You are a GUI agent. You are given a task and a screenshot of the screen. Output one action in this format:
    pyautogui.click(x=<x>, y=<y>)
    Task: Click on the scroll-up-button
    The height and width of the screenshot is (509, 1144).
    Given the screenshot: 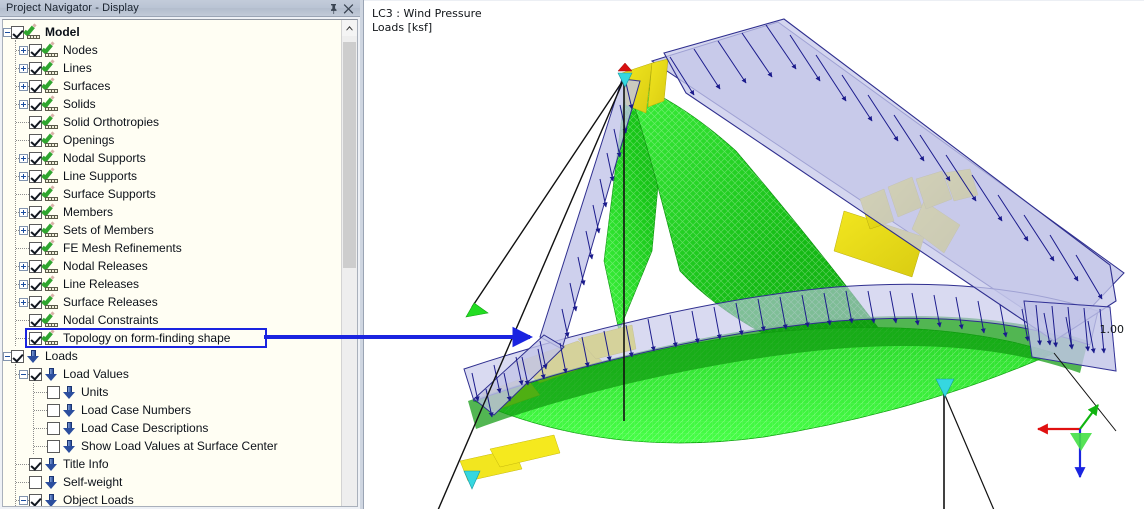 What is the action you would take?
    pyautogui.click(x=349, y=28)
    